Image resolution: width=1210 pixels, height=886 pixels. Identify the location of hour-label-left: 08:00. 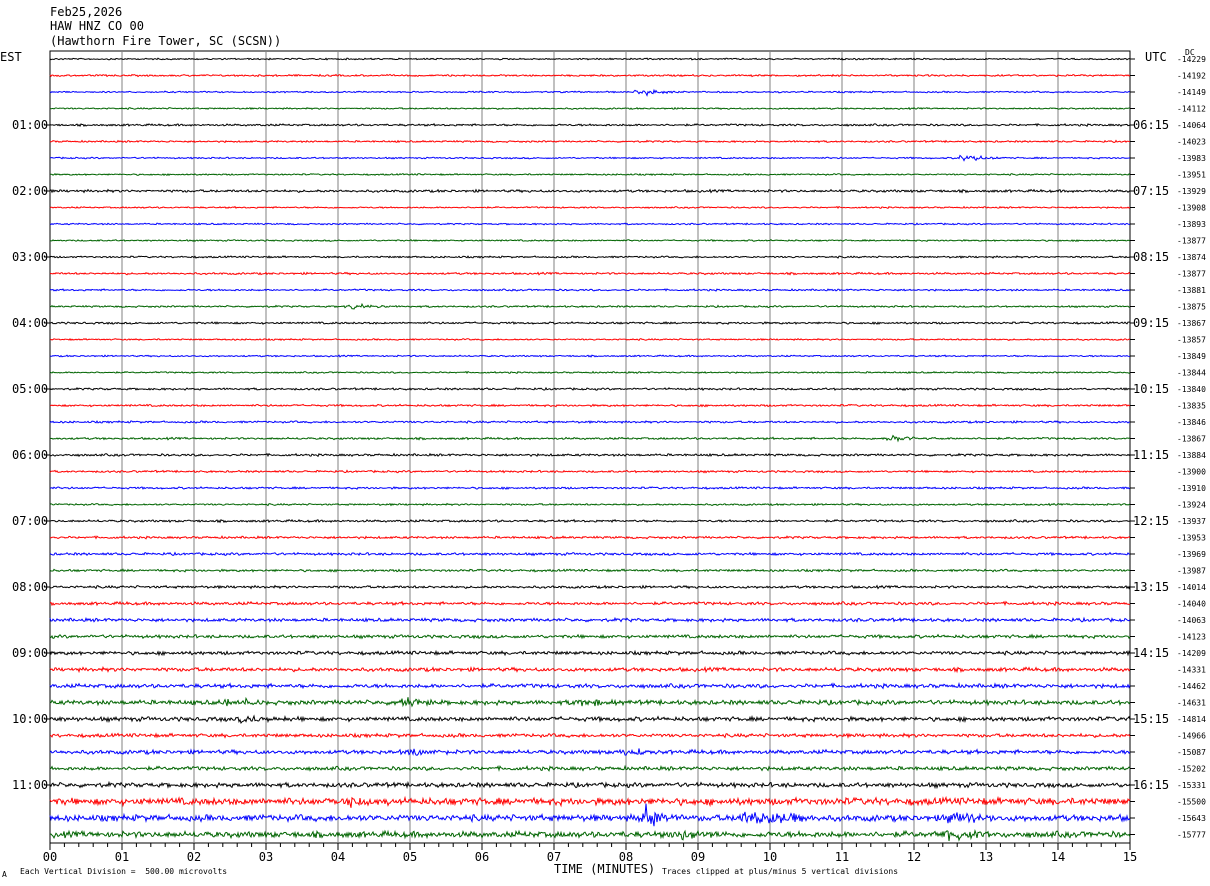
(30, 587).